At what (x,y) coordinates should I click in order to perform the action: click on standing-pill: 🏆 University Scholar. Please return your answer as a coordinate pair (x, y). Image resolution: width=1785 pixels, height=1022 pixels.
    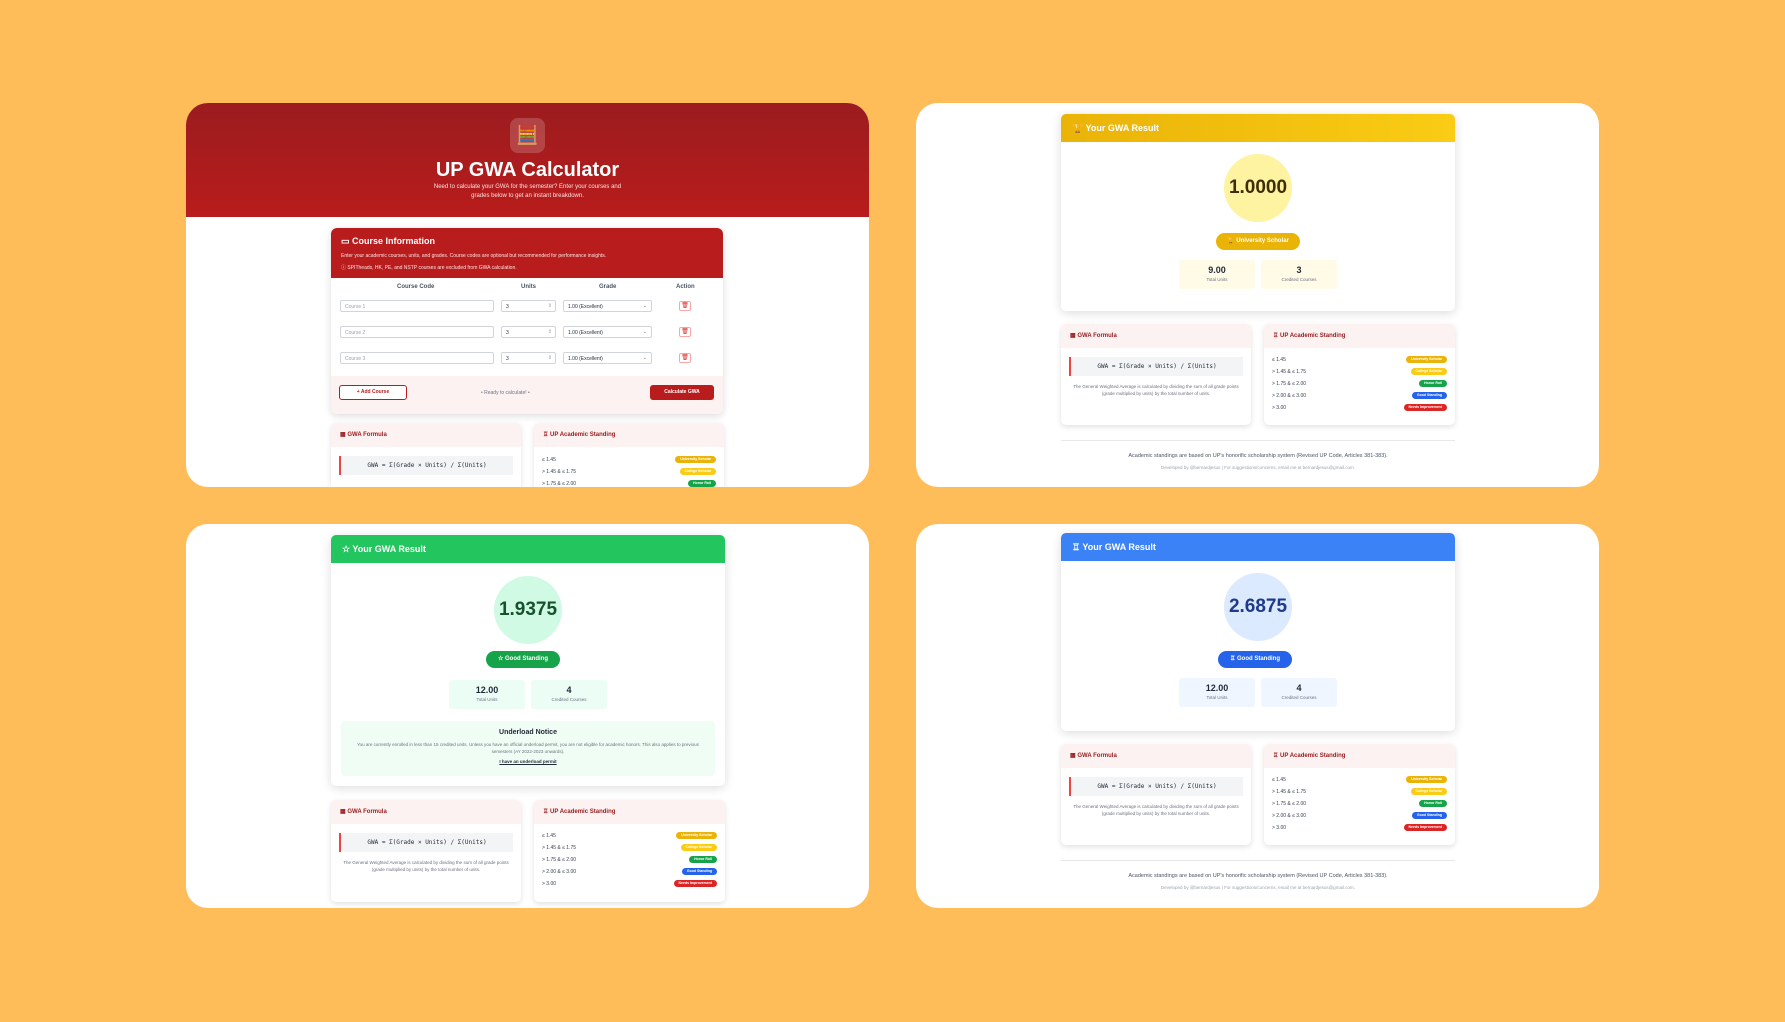
    Looking at the image, I should click on (1258, 241).